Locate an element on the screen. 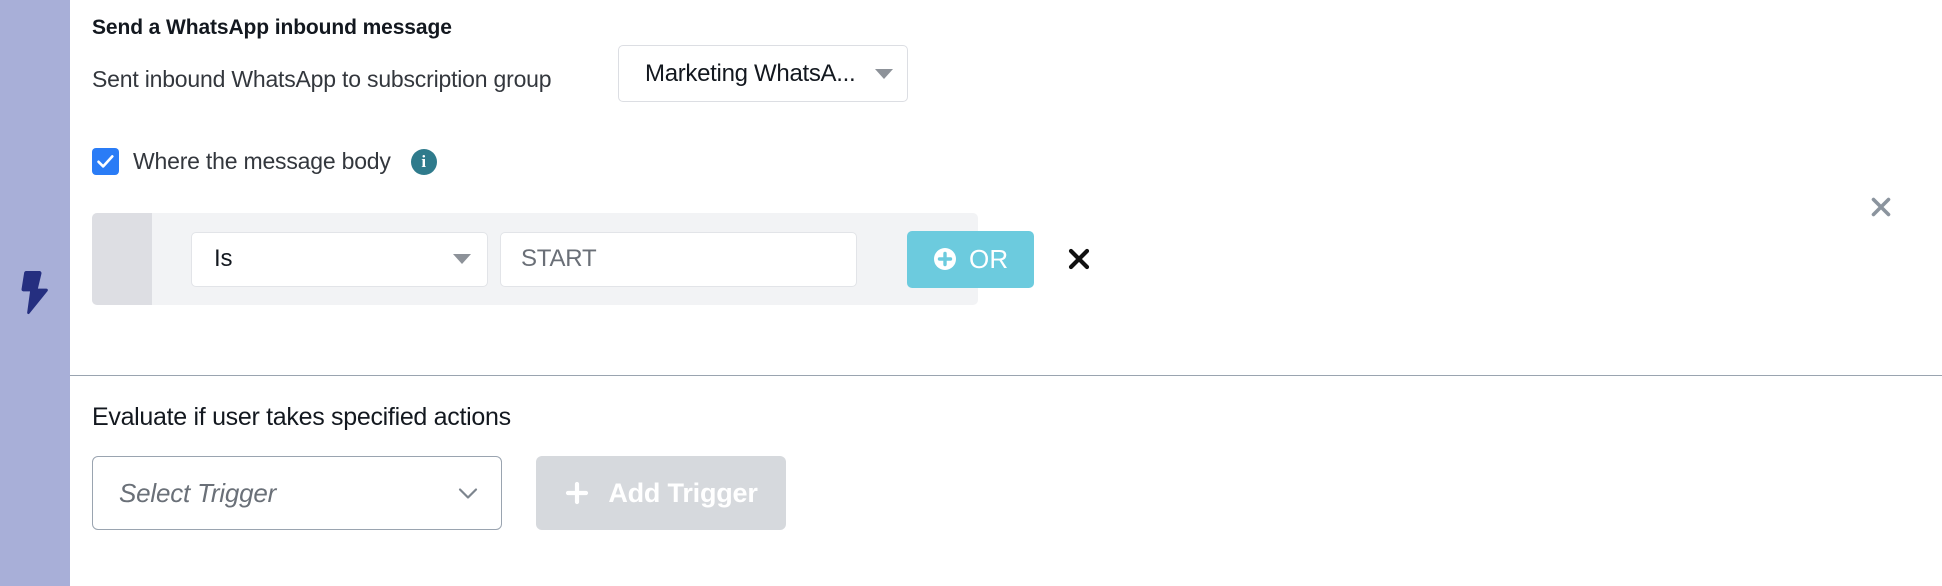 Image resolution: width=1942 pixels, height=586 pixels. plus-circle-icon is located at coordinates (945, 259).